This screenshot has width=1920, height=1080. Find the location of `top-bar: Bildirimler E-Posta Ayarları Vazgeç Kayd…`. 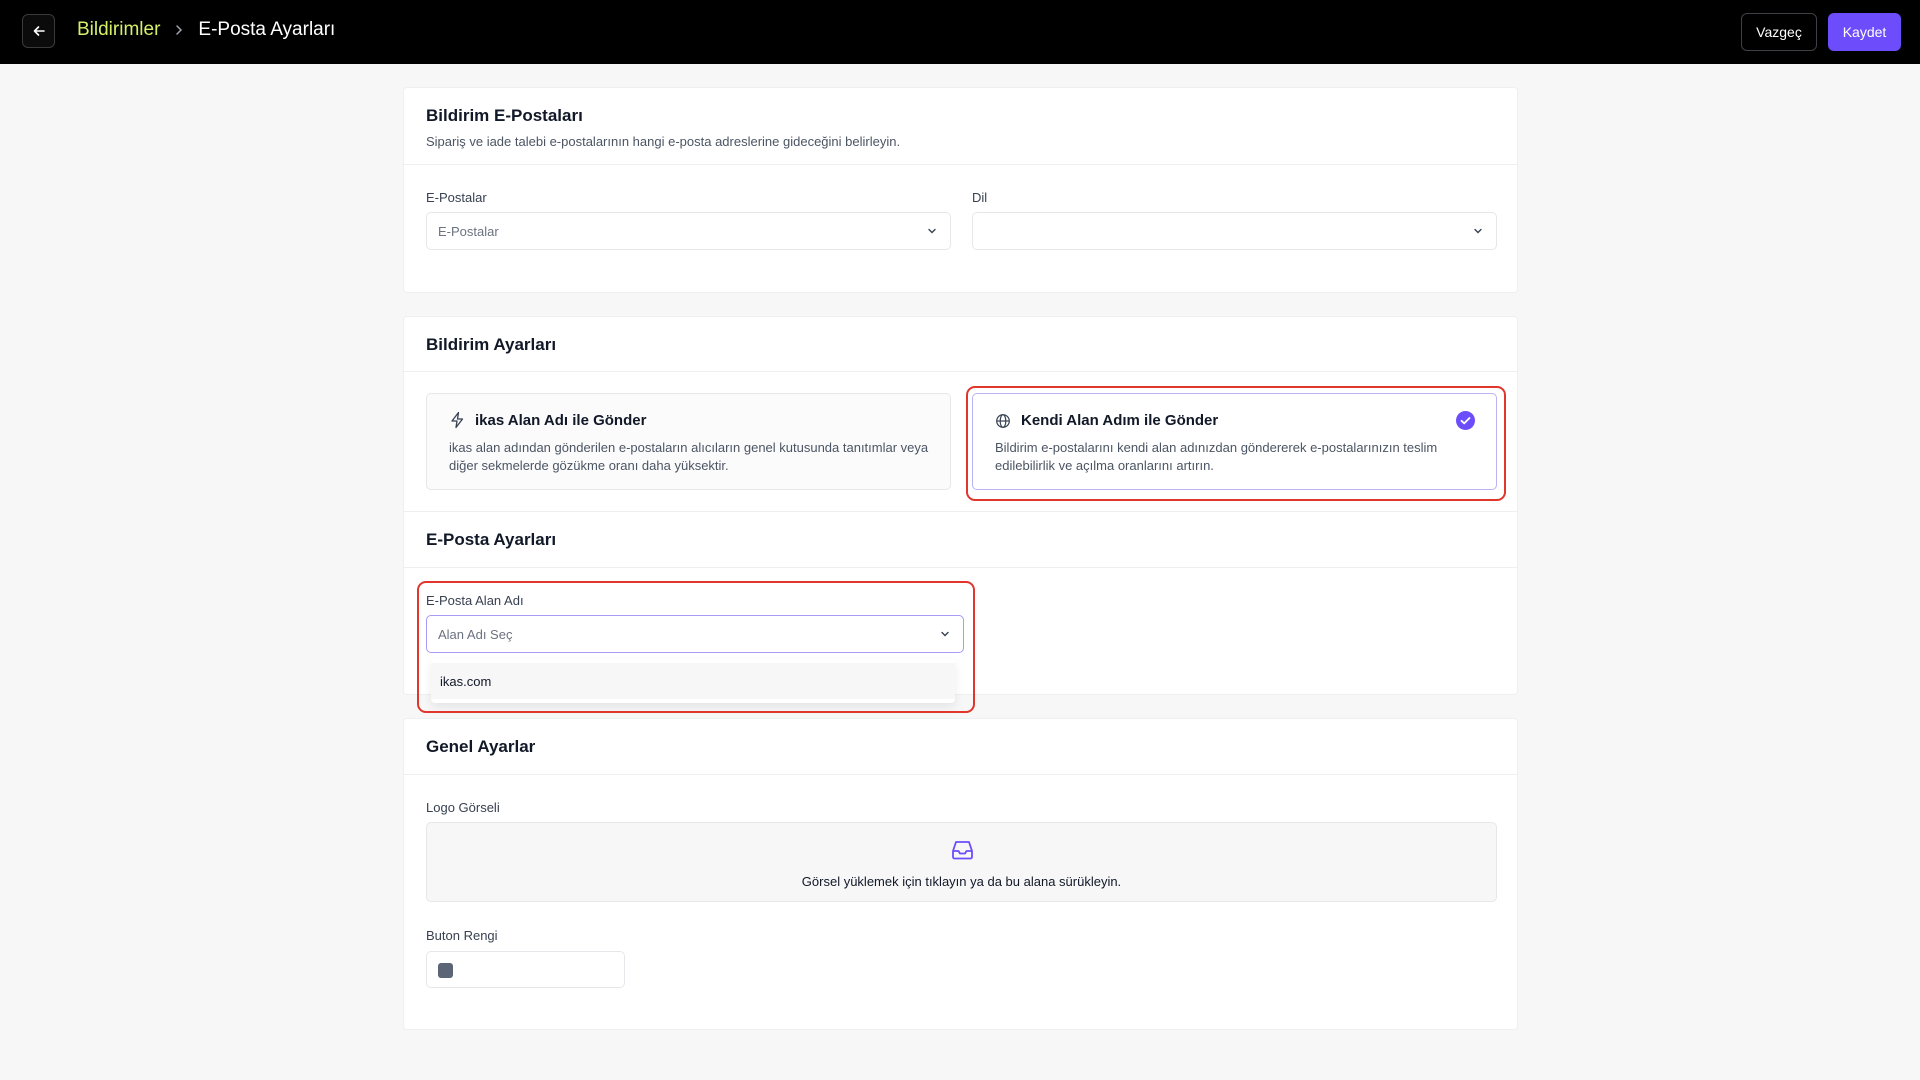

top-bar: Bildirimler E-Posta Ayarları Vazgeç Kayd… is located at coordinates (960, 32).